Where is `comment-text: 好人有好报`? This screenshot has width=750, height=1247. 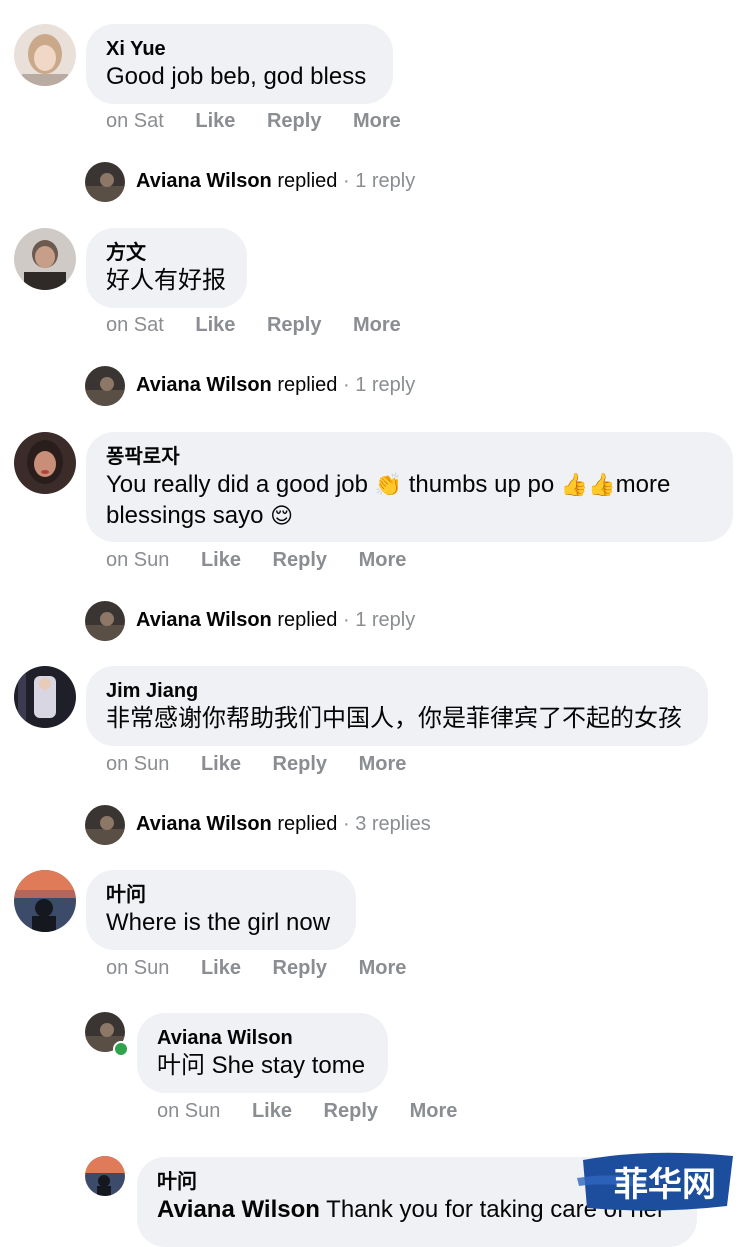
comment-text: 好人有好报 is located at coordinates (166, 280).